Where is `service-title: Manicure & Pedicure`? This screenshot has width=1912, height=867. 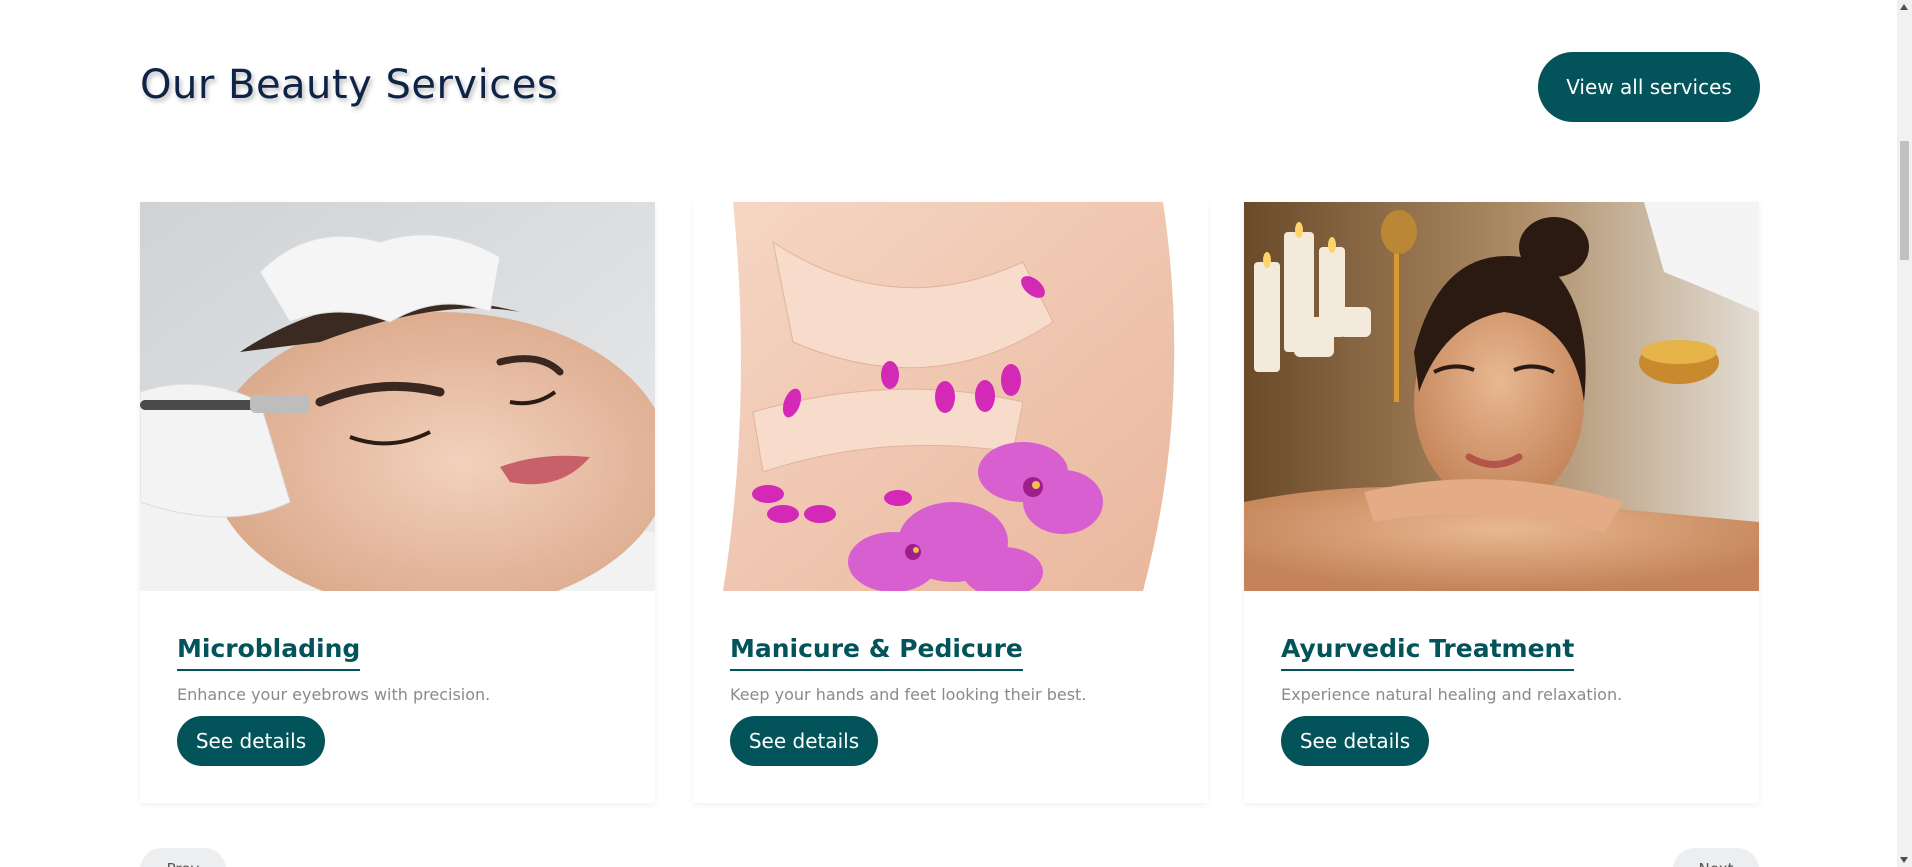
service-title: Manicure & Pedicure is located at coordinates (876, 652).